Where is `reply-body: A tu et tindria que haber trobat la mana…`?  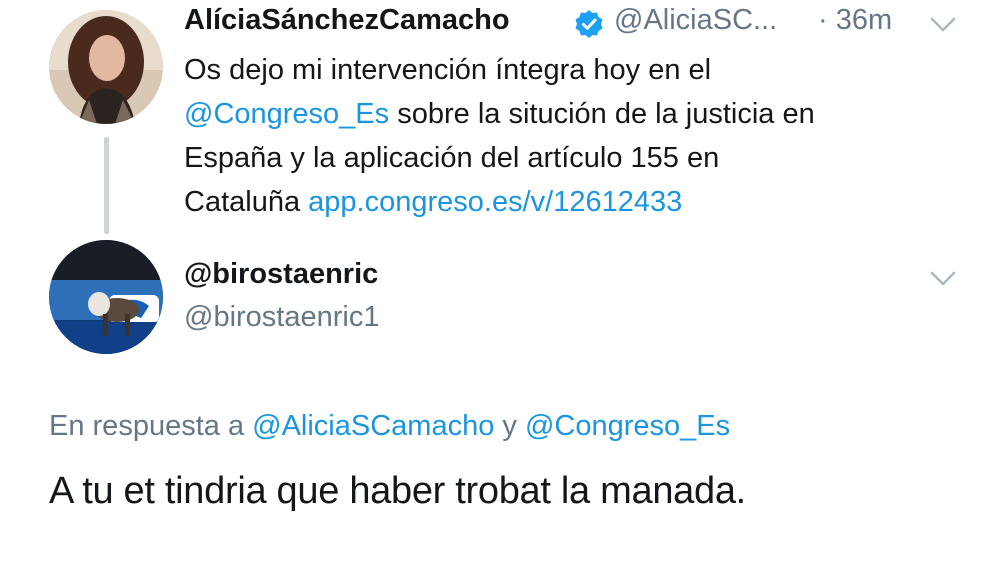
reply-body: A tu et tindria que haber trobat la mana… is located at coordinates (397, 491).